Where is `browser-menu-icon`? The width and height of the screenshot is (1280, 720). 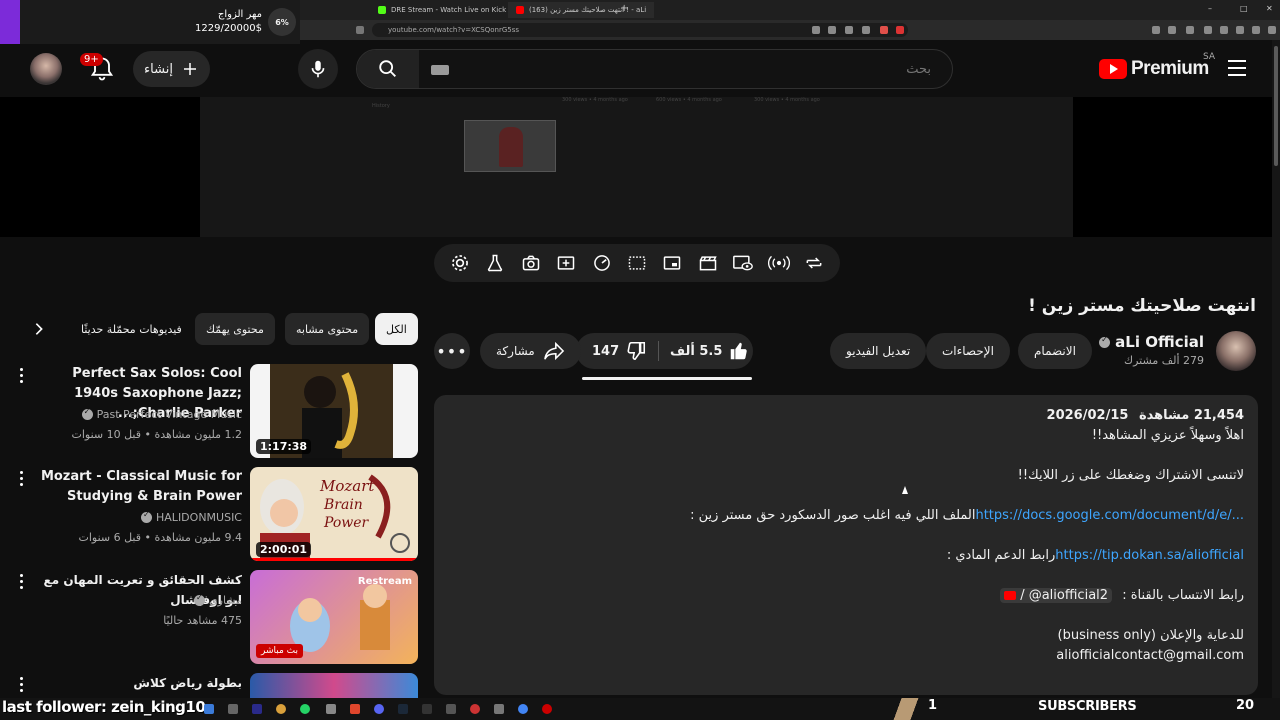 browser-menu-icon is located at coordinates (1272, 30).